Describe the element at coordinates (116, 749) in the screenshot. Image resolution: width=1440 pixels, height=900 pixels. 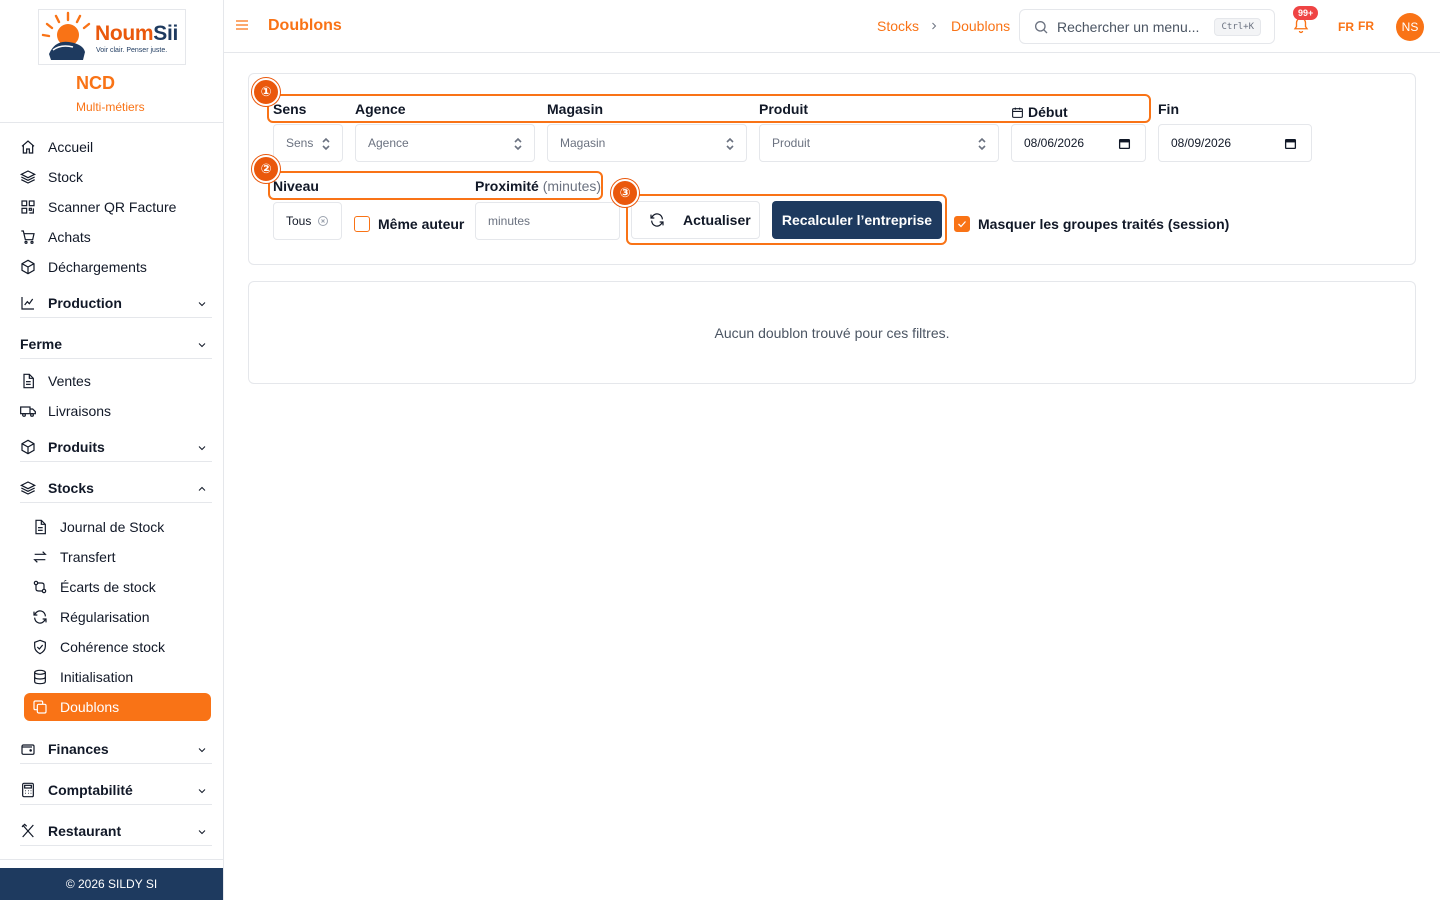
I see `sidebar-group-finances: Finances` at that location.